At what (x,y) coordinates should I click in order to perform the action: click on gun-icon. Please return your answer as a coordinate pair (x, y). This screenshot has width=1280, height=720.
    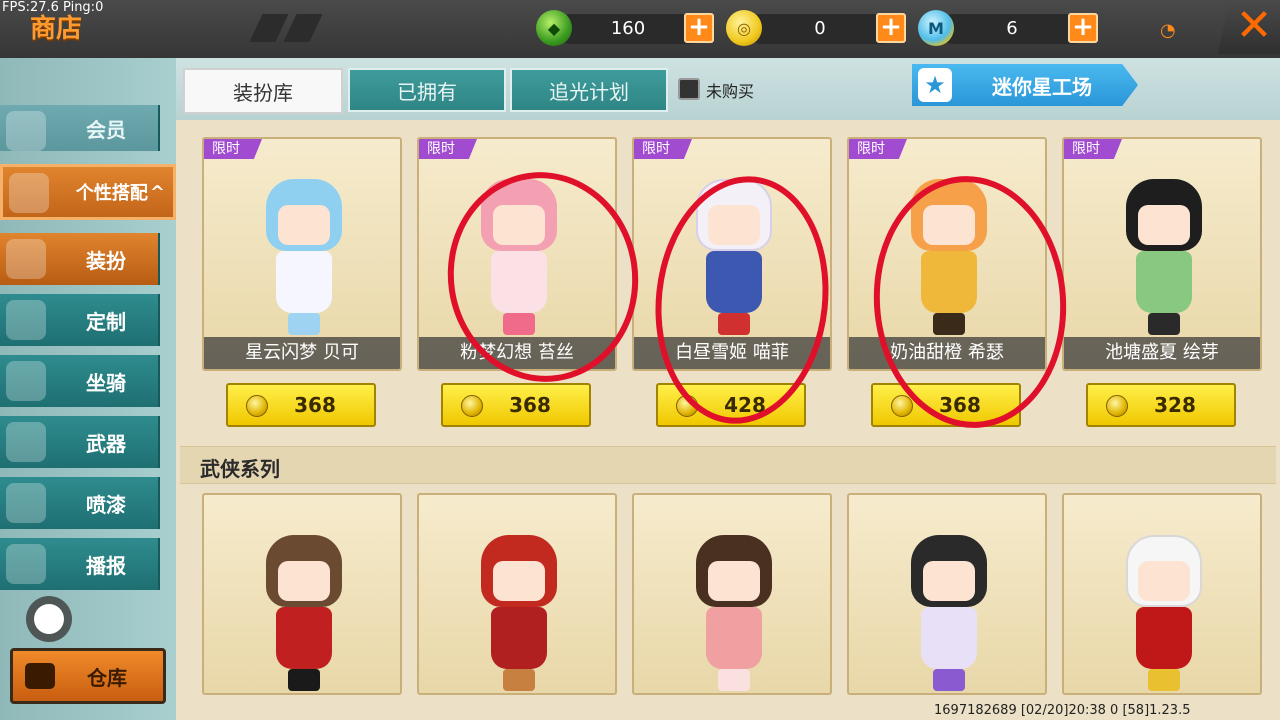
    Looking at the image, I should click on (26, 442).